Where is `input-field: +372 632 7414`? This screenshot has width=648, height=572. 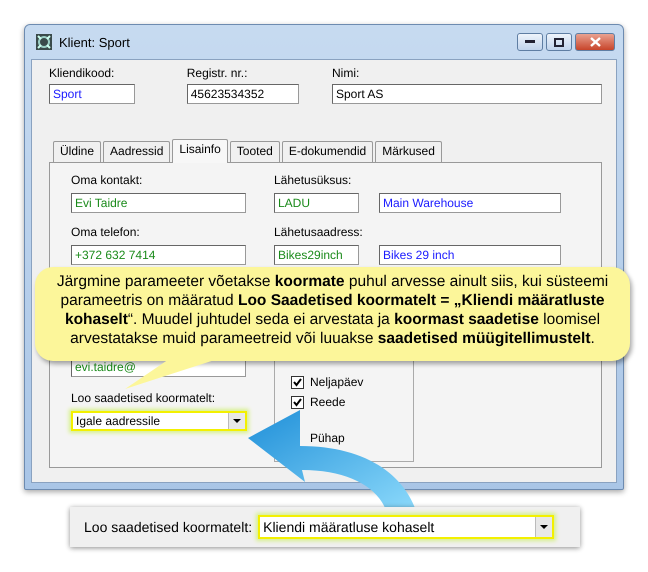 input-field: +372 632 7414 is located at coordinates (158, 255).